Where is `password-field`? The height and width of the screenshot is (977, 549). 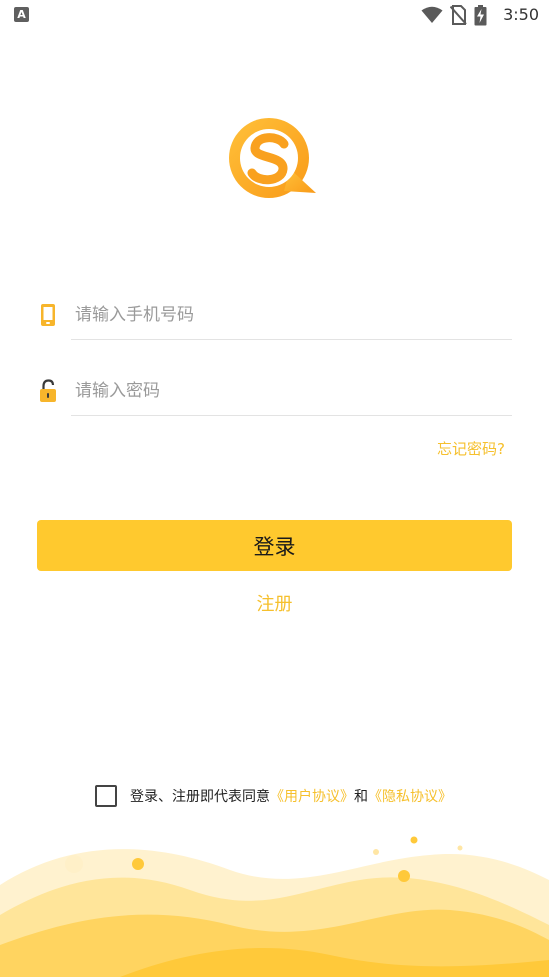
password-field is located at coordinates (274, 391).